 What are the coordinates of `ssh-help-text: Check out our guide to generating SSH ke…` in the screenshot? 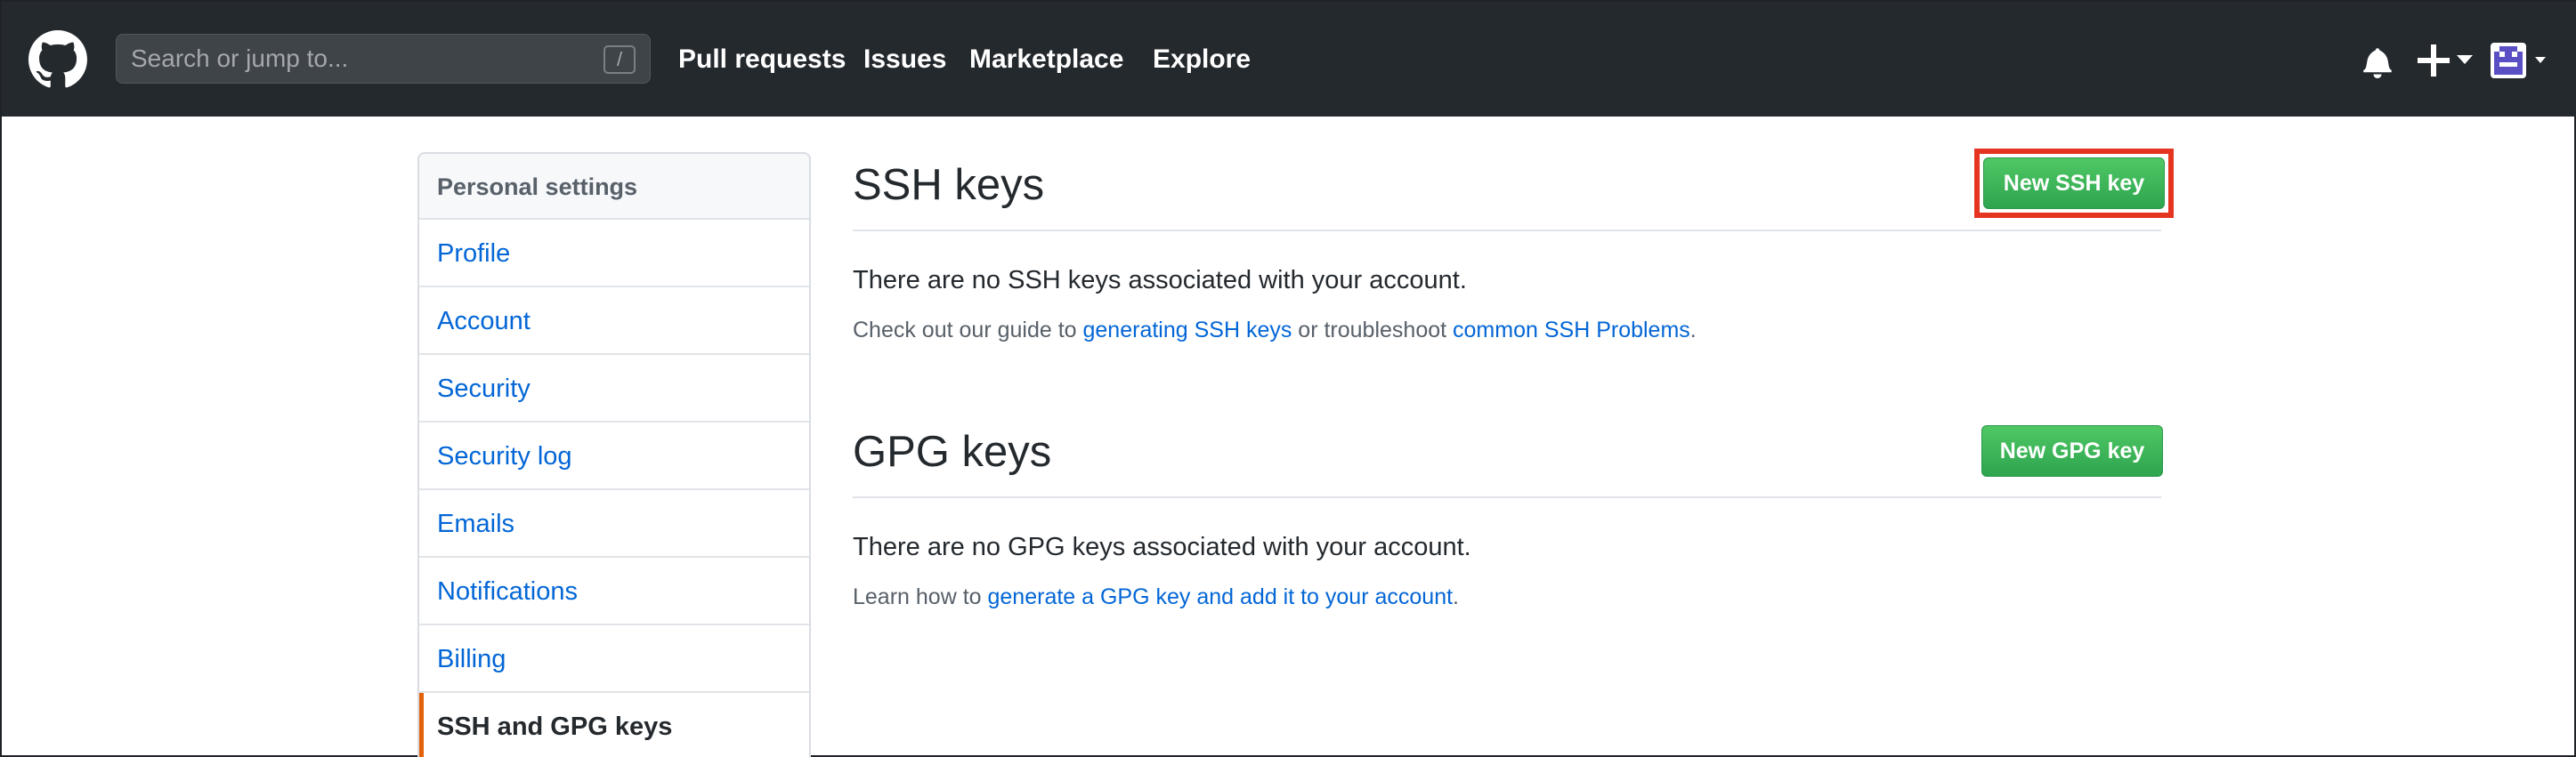 It's located at (1275, 330).